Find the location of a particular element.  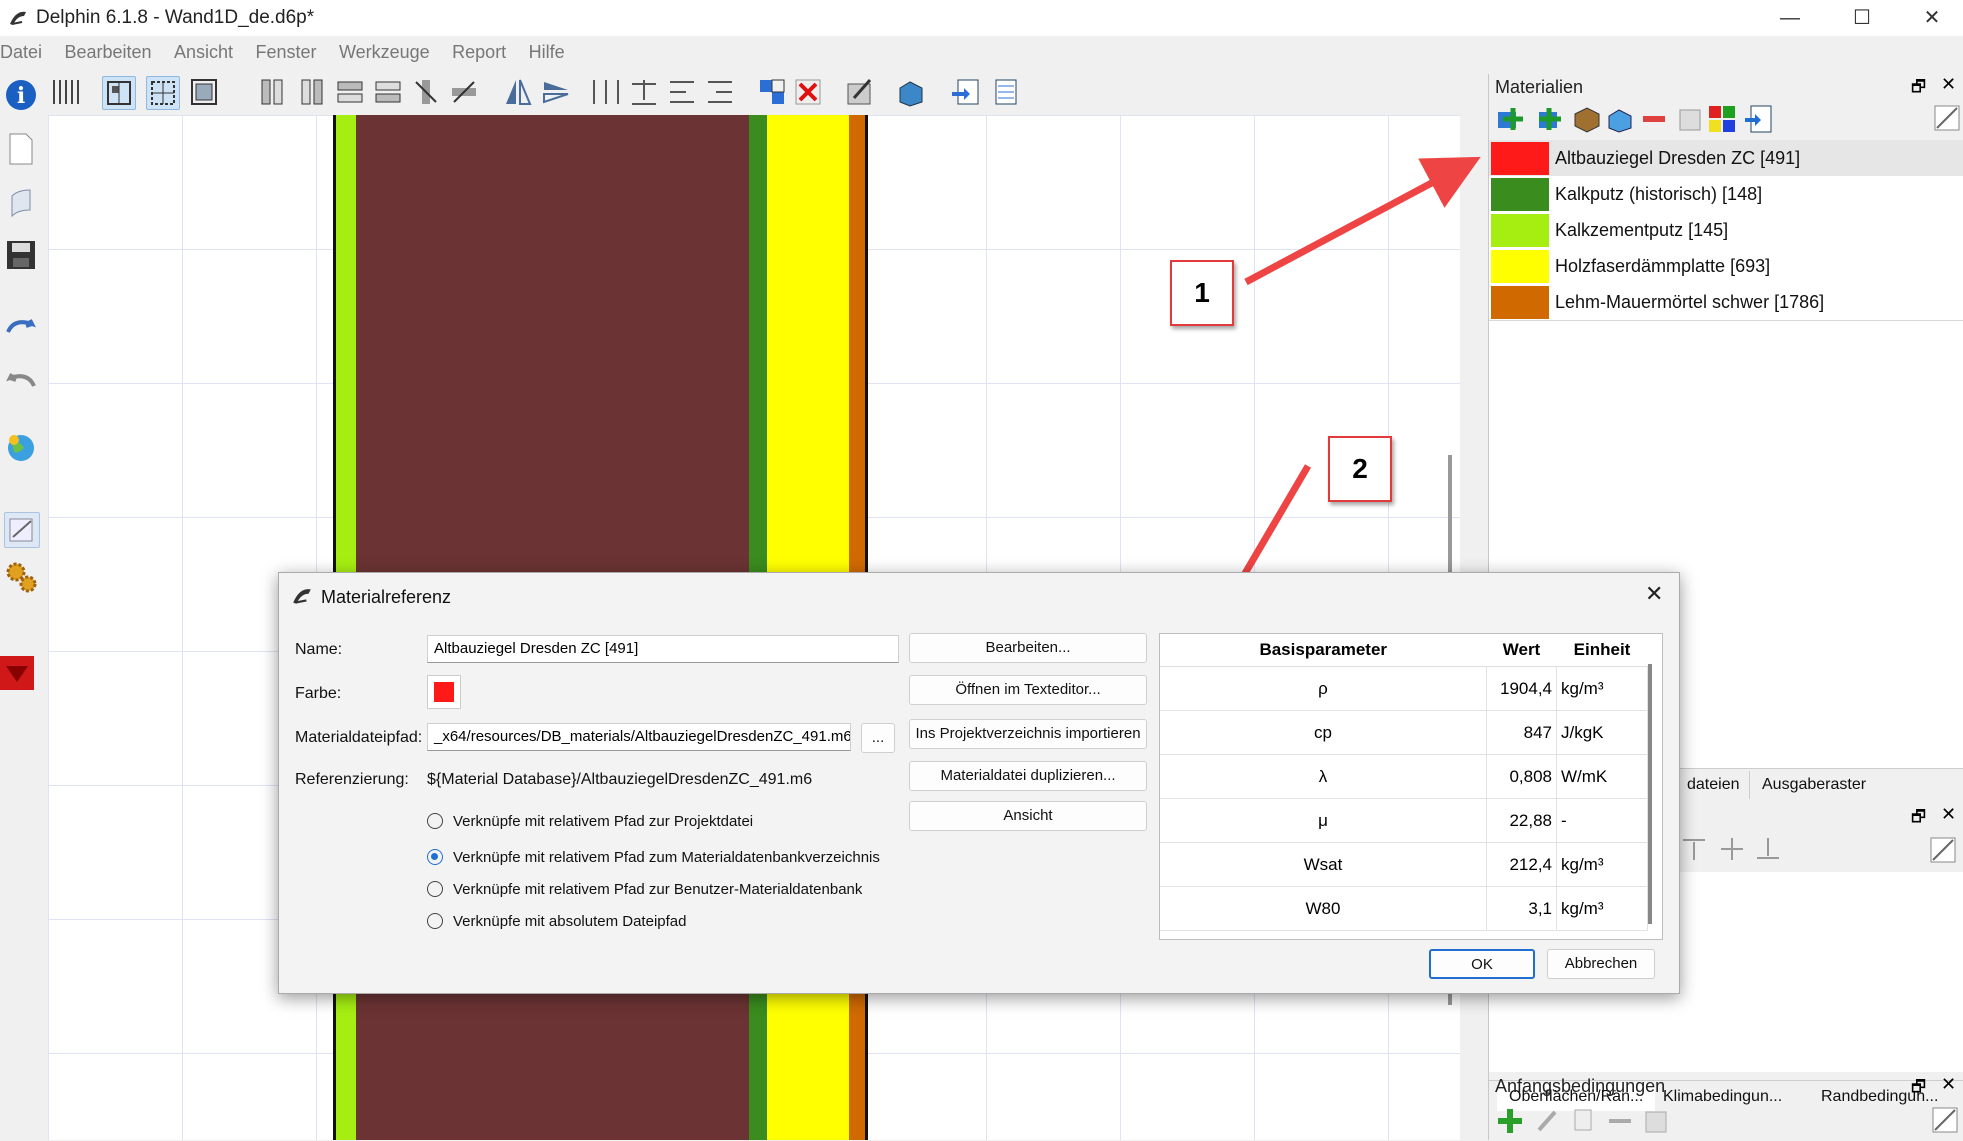

value-cell: 0,808 is located at coordinates (1521, 776).